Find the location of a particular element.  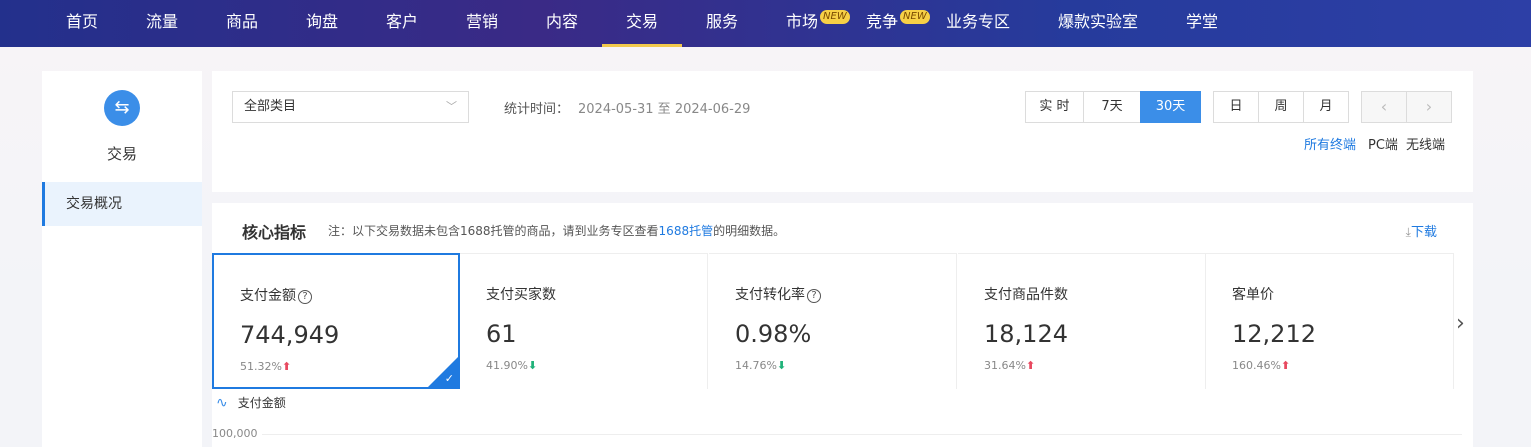

terminal-pc: PC端 is located at coordinates (1383, 143).